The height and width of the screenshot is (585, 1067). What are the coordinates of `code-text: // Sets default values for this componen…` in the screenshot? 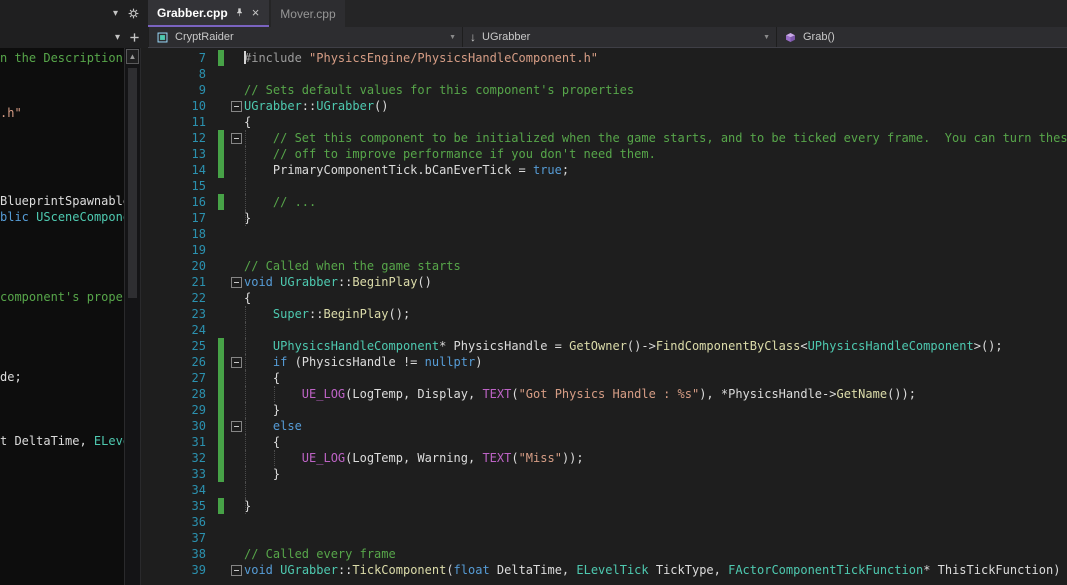 It's located at (655, 90).